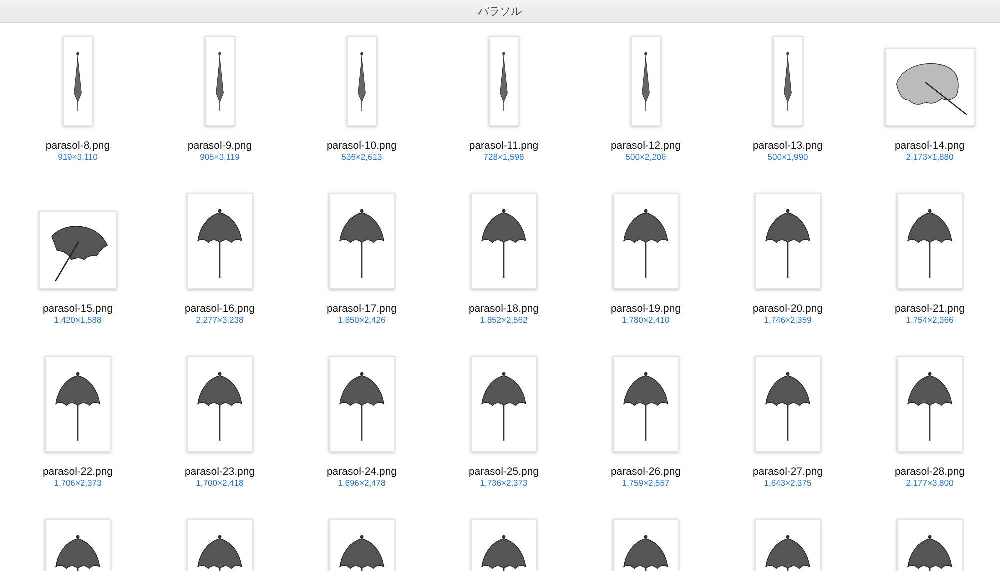 Image resolution: width=1000 pixels, height=571 pixels. What do you see at coordinates (362, 483) in the screenshot?
I see `image-dimensions: 1,696×2,478` at bounding box center [362, 483].